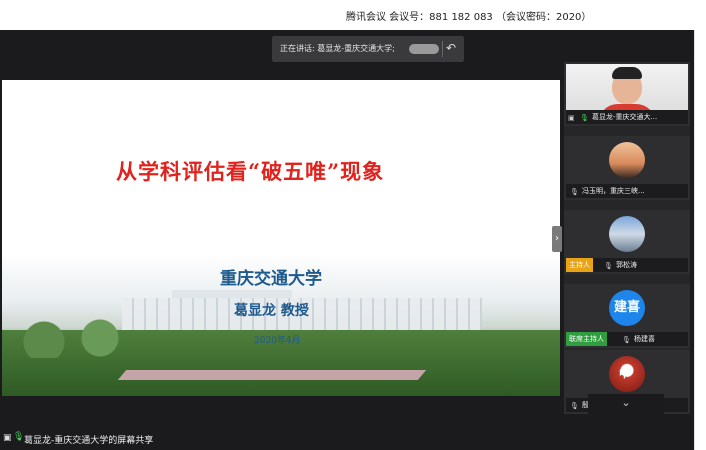  Describe the element at coordinates (627, 308) in the screenshot. I see `participant-avatar: 建喜` at that location.